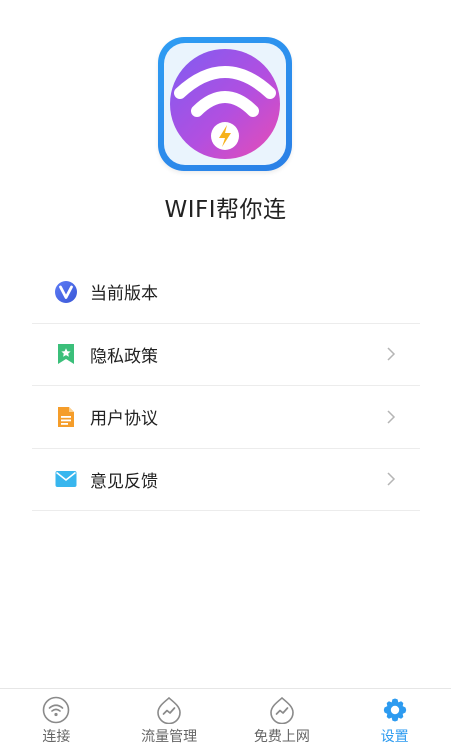 The width and height of the screenshot is (451, 748). Describe the element at coordinates (124, 419) in the screenshot. I see `menu-item-label: 用户协议` at that location.